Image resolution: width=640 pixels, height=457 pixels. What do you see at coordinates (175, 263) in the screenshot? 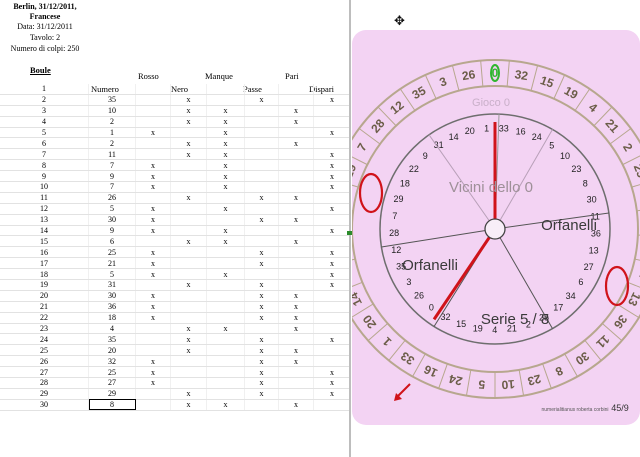
I see `table-row: 17 21 x x x` at bounding box center [175, 263].